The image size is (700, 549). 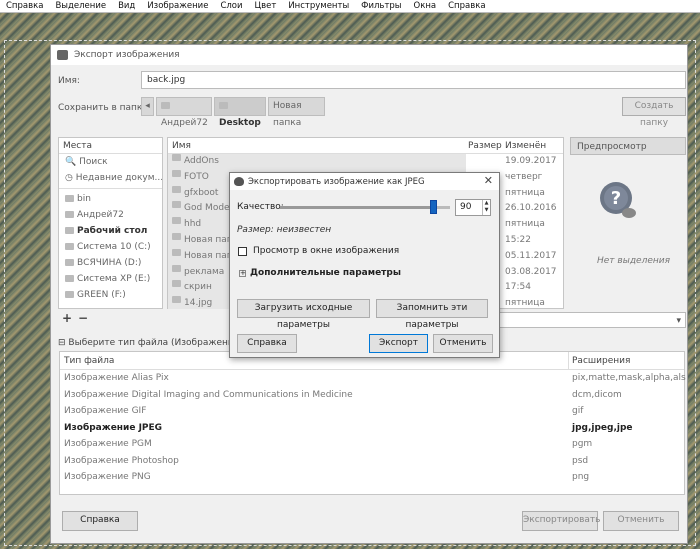 I want to click on menu-item: Инструменты, so click(x=318, y=6).